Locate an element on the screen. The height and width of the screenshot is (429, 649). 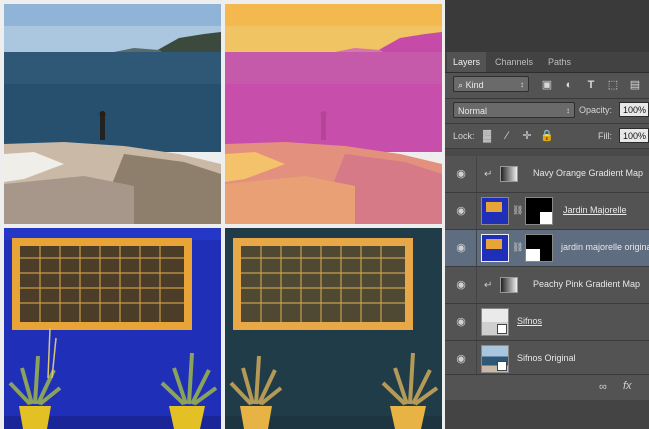
layers-bottom-bar: ∞ fx is located at coordinates (547, 387).